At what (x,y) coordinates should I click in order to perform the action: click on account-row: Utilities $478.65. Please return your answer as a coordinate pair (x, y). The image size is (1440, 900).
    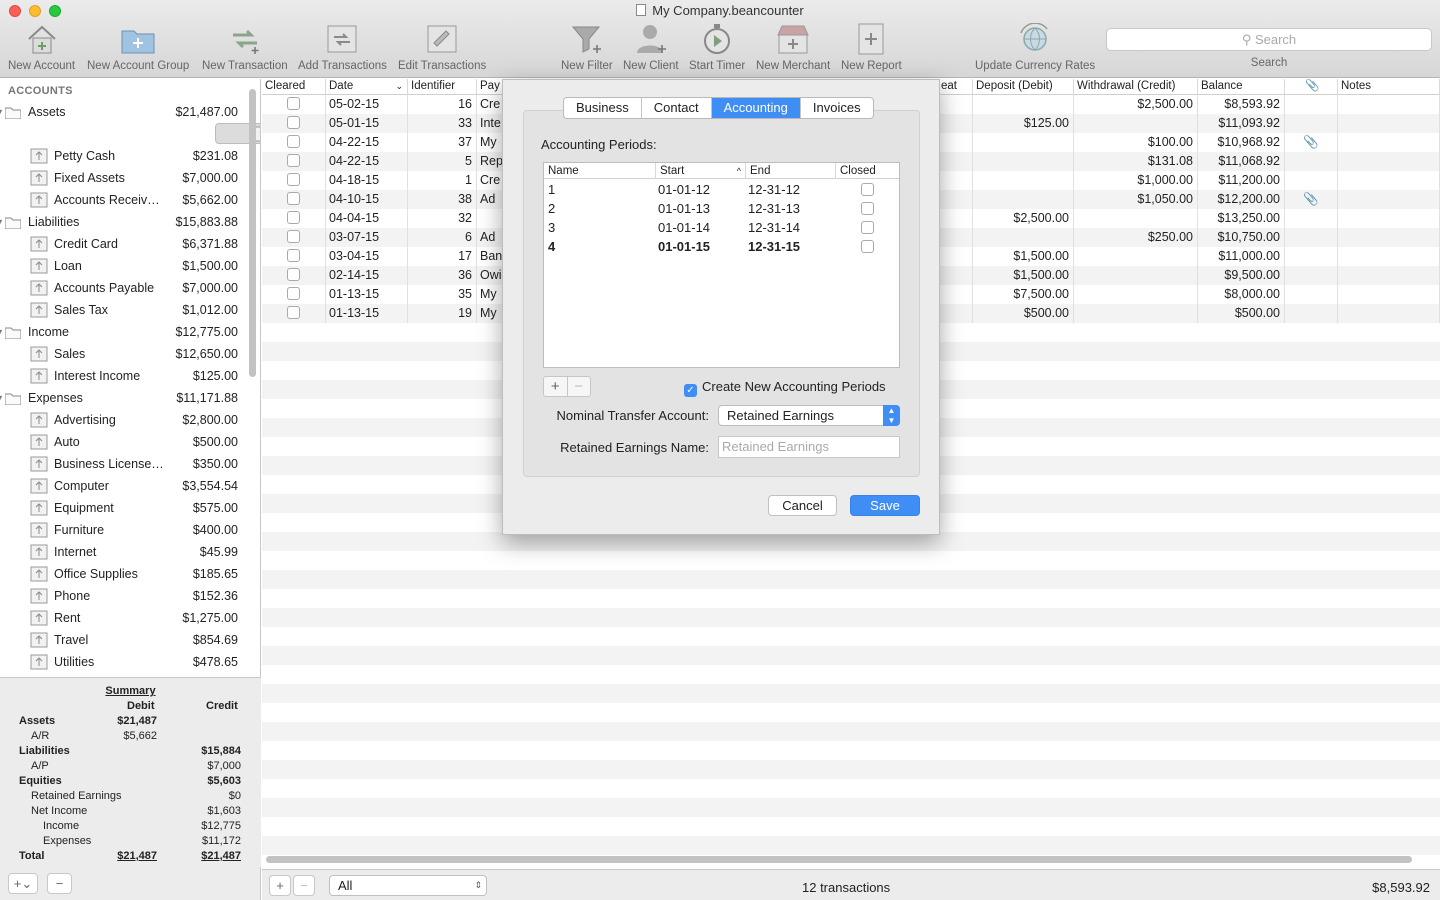
    Looking at the image, I should click on (123, 662).